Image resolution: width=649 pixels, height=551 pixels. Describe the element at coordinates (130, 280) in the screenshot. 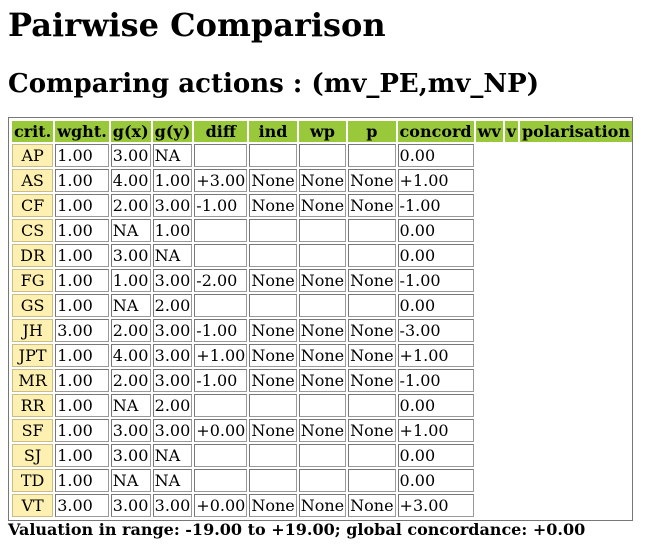

I see `gx-cell: 1.00` at that location.